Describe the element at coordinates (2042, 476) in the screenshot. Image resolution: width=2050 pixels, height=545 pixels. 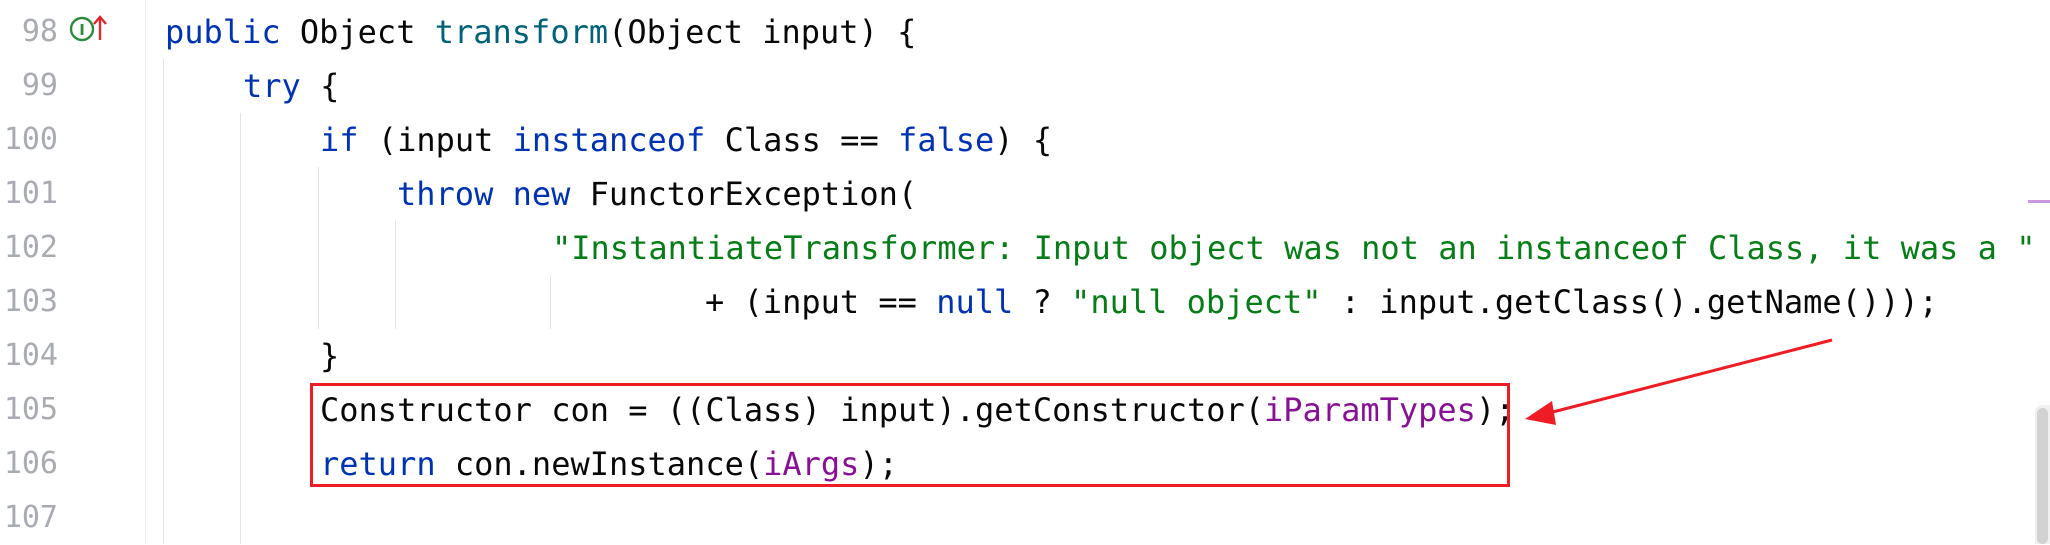
I see `scrollbar-thumb` at that location.